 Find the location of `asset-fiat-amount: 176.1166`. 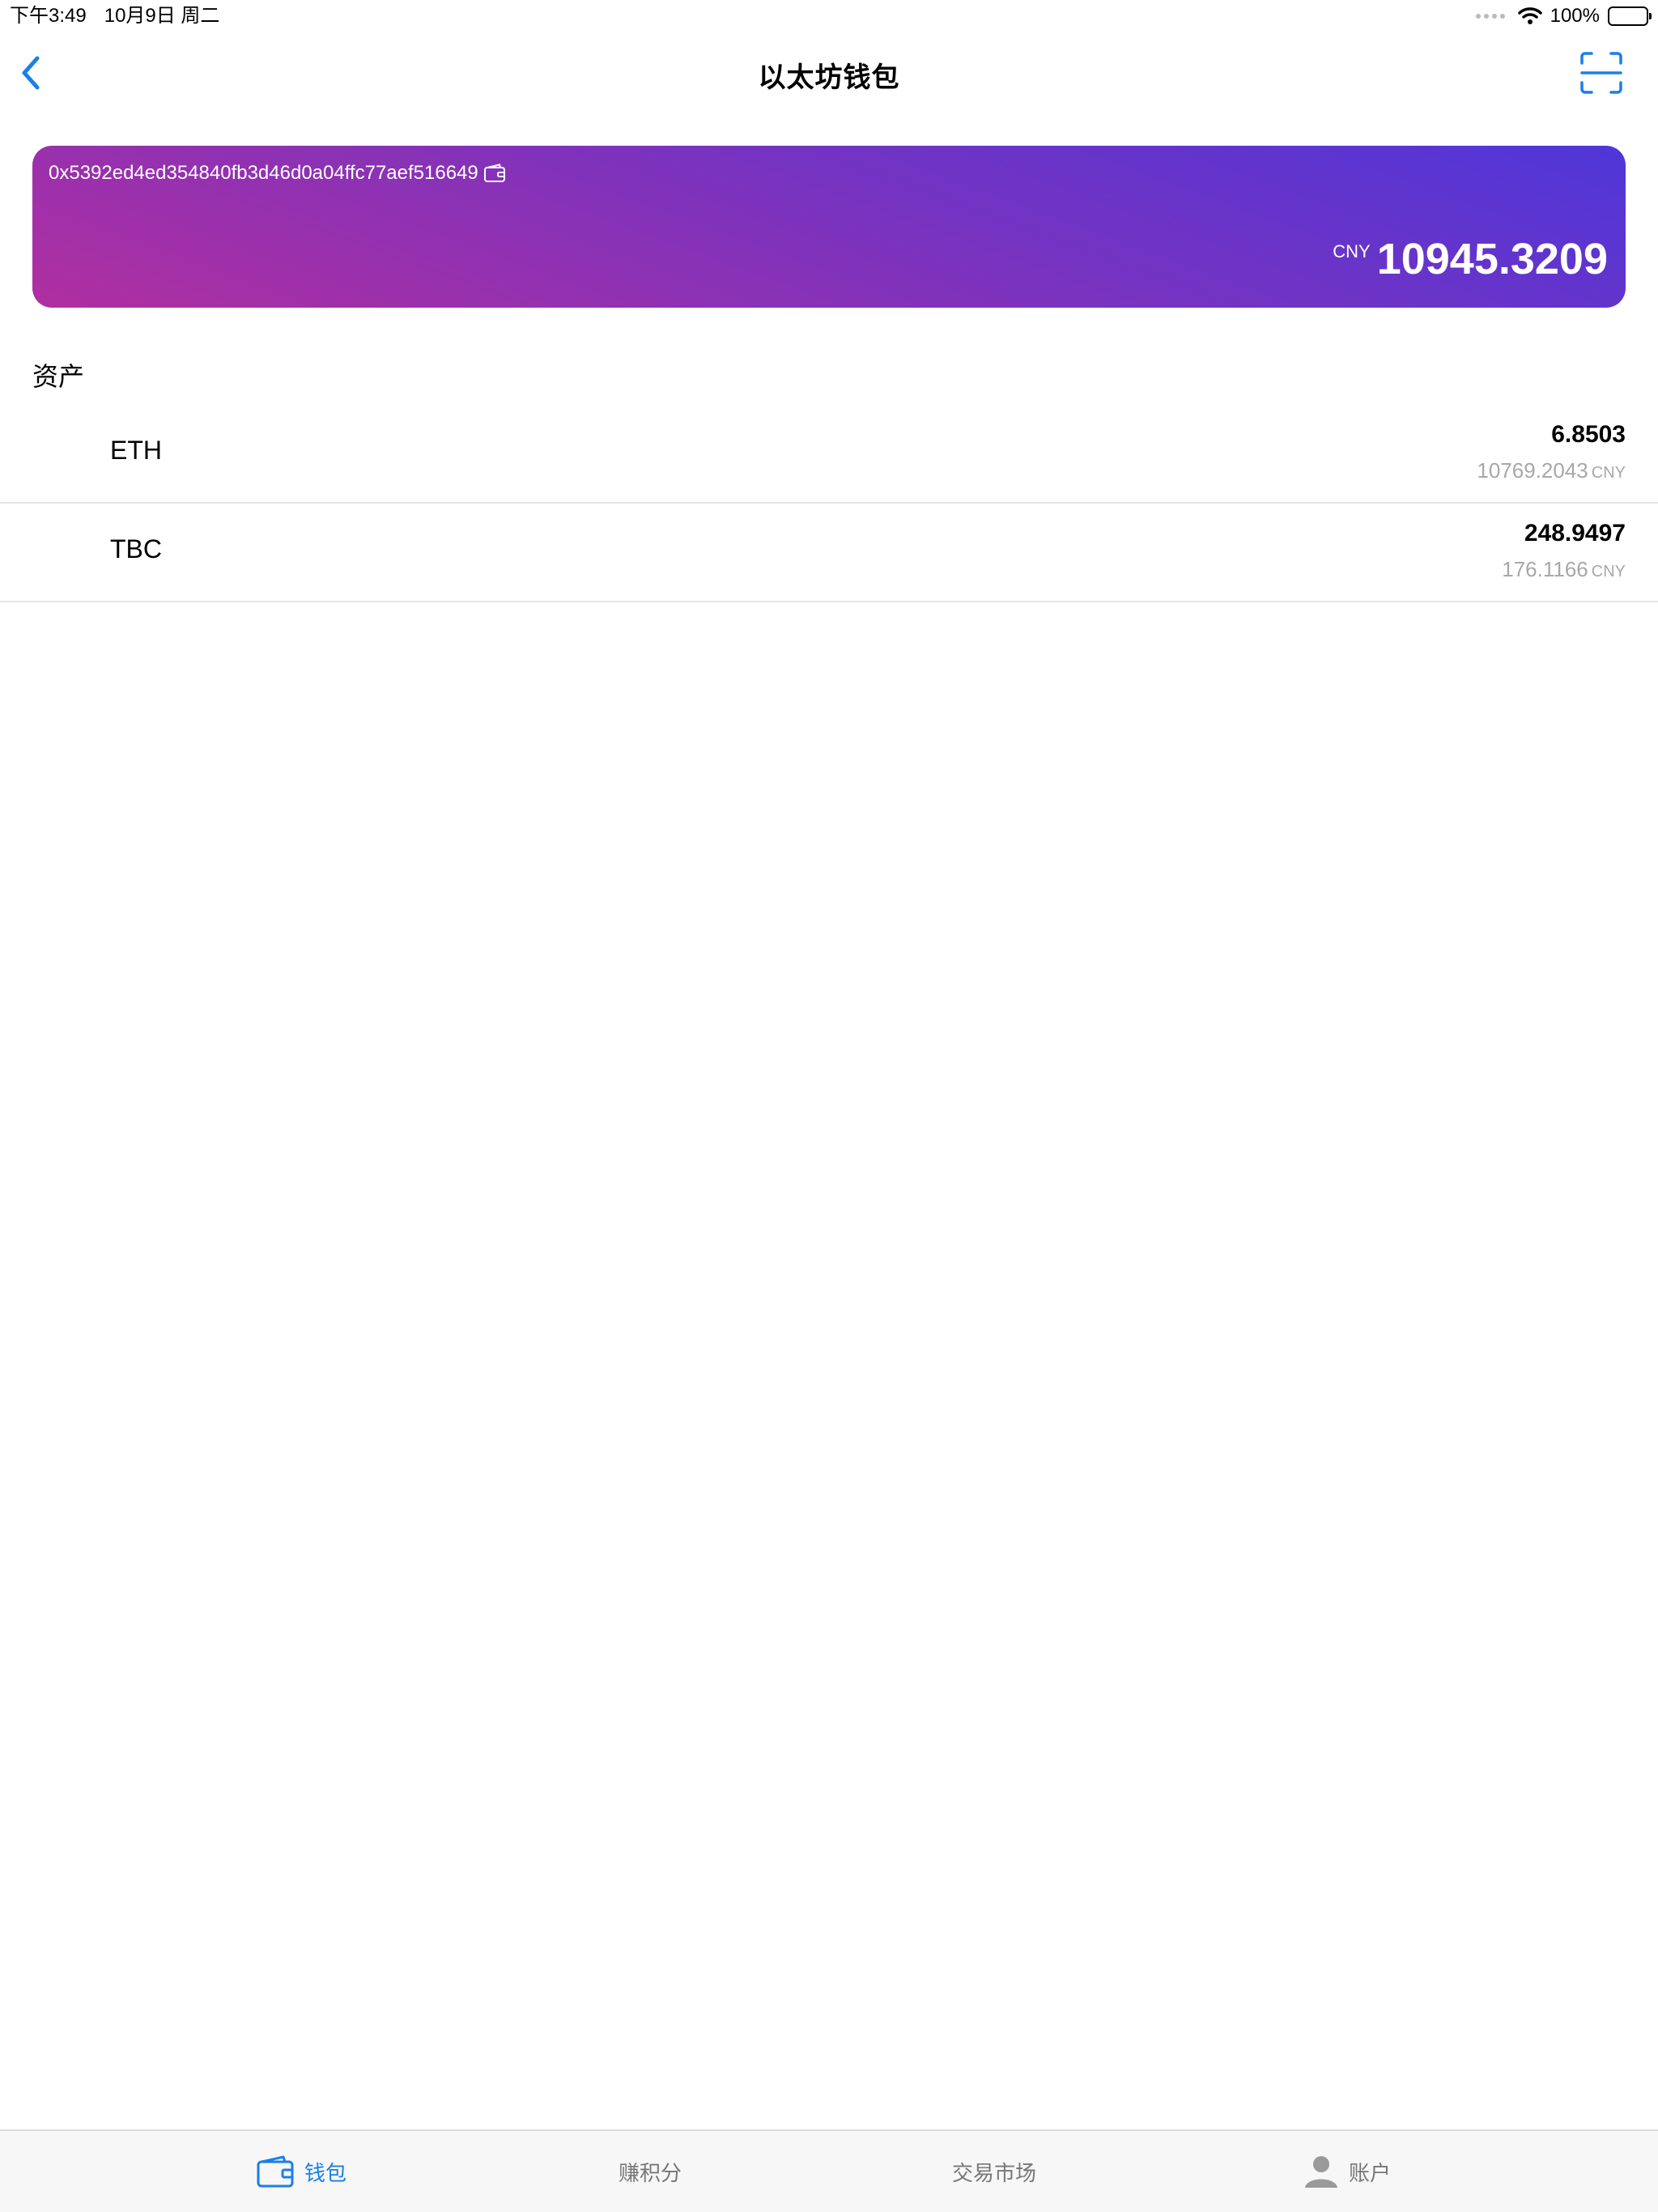

asset-fiat-amount: 176.1166 is located at coordinates (1545, 569).